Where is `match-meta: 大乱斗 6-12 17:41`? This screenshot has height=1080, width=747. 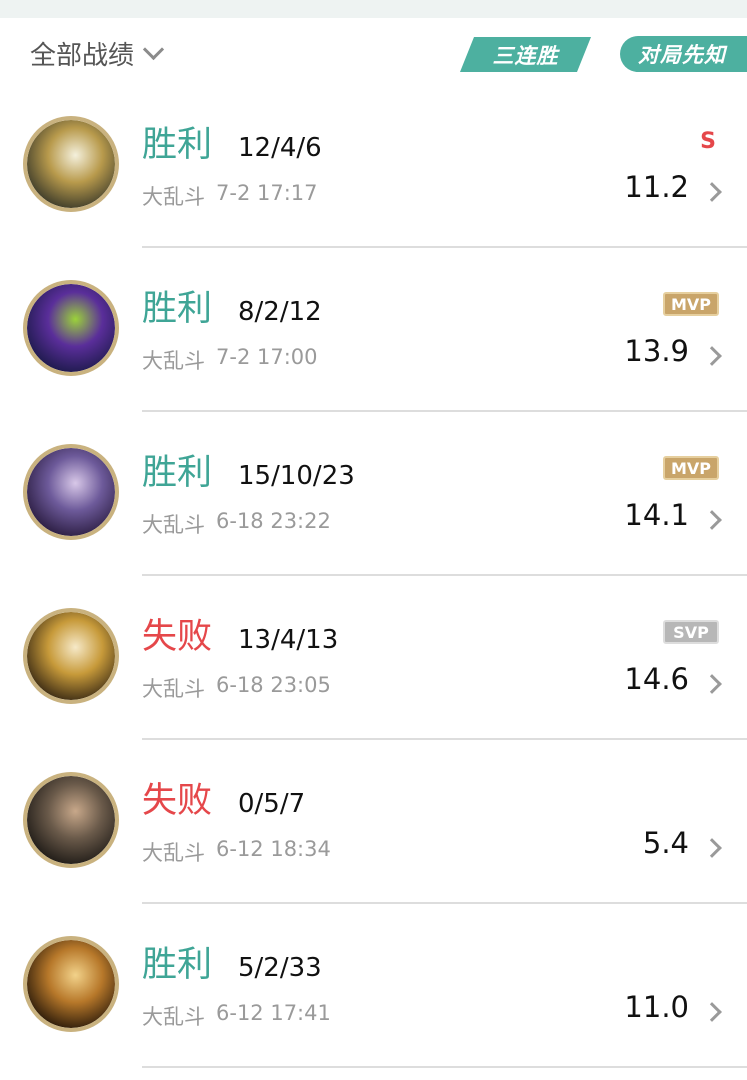 match-meta: 大乱斗 6-12 17:41 is located at coordinates (236, 1016).